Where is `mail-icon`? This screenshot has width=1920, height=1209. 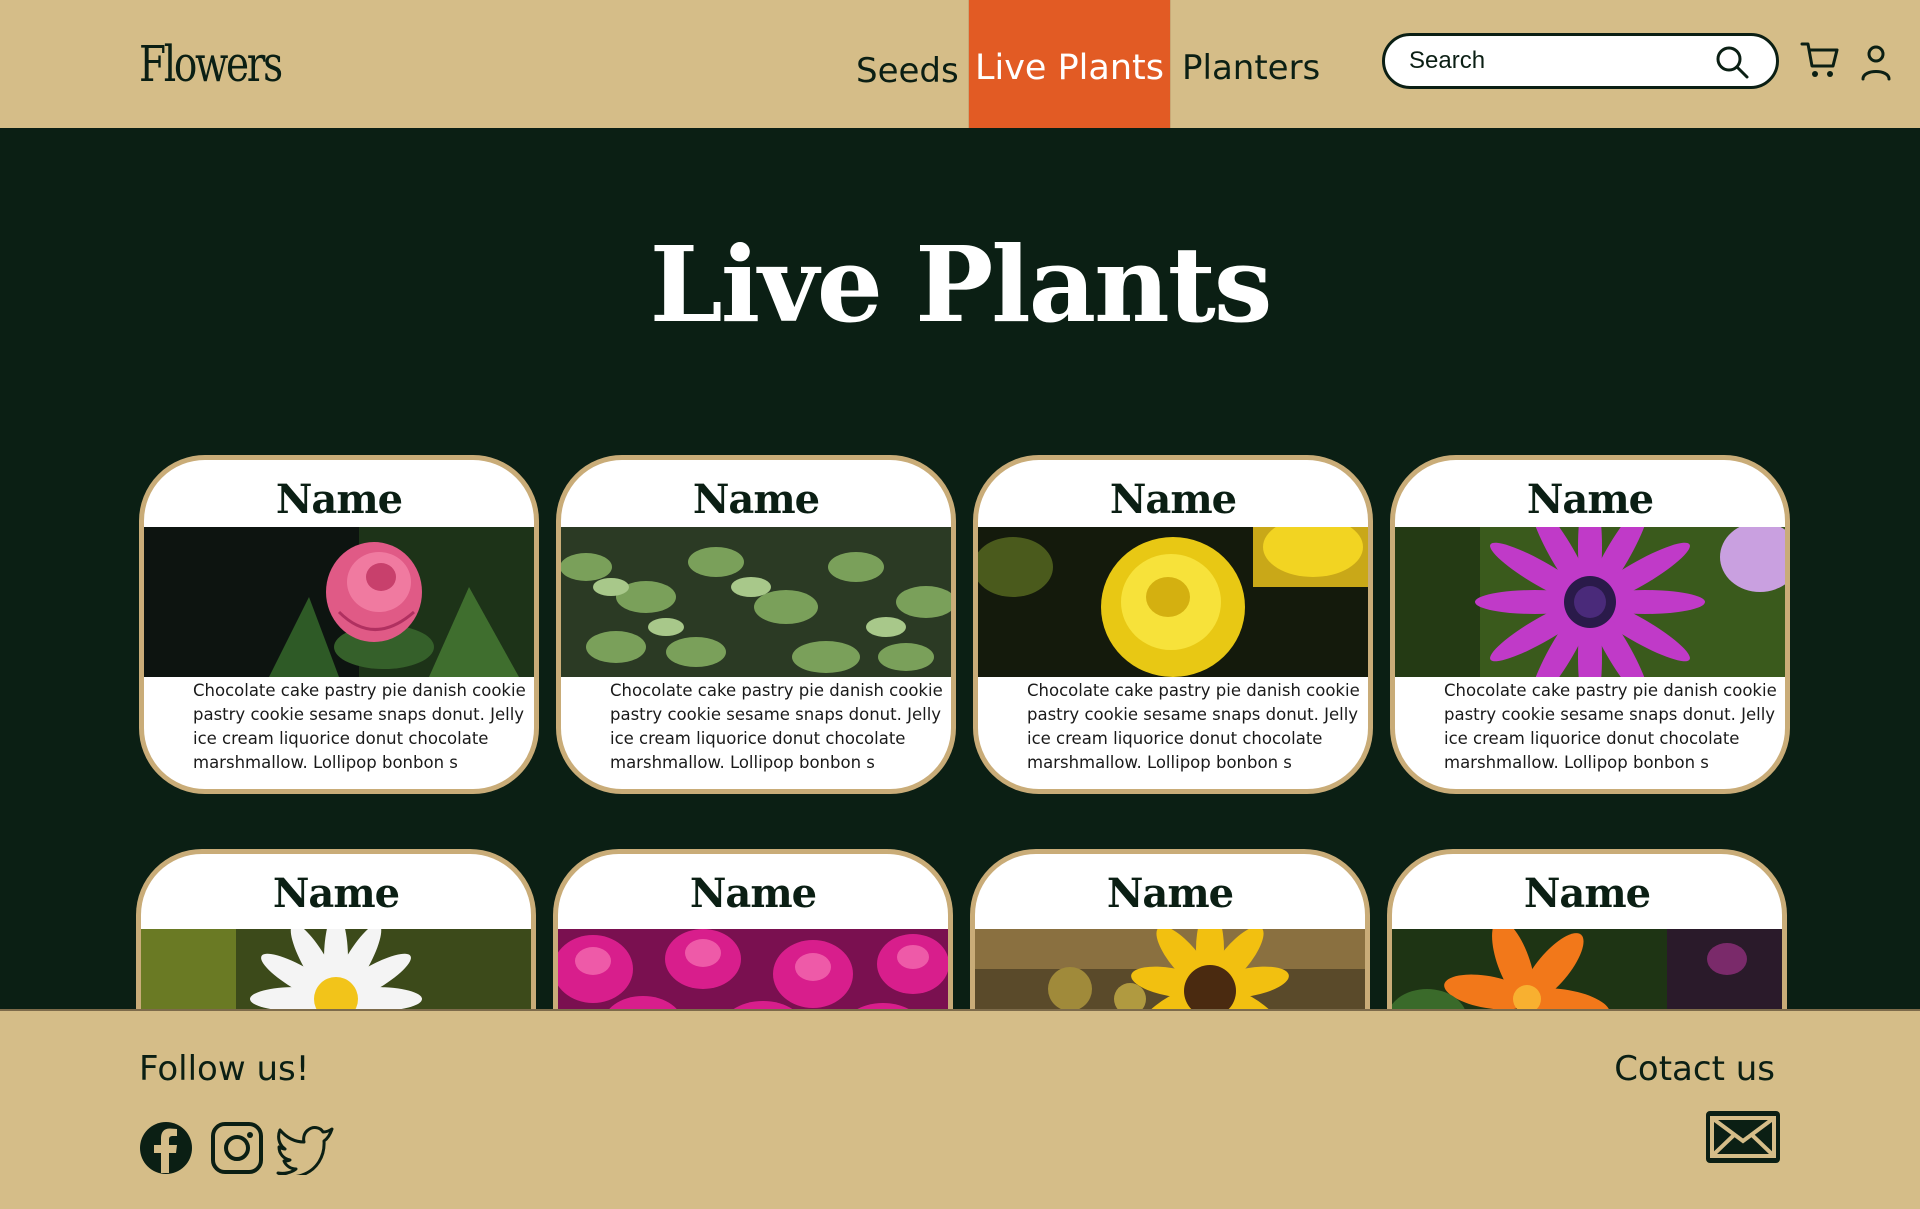
mail-icon is located at coordinates (1743, 1137).